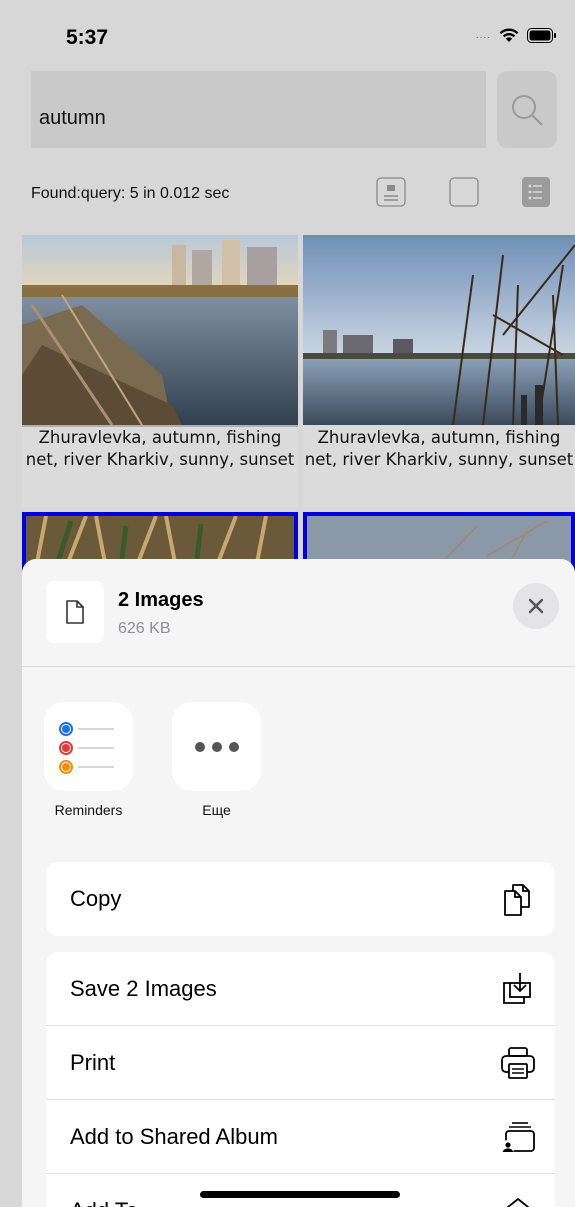 The width and height of the screenshot is (575, 1207). What do you see at coordinates (161, 600) in the screenshot?
I see `share-title: 2 Images` at bounding box center [161, 600].